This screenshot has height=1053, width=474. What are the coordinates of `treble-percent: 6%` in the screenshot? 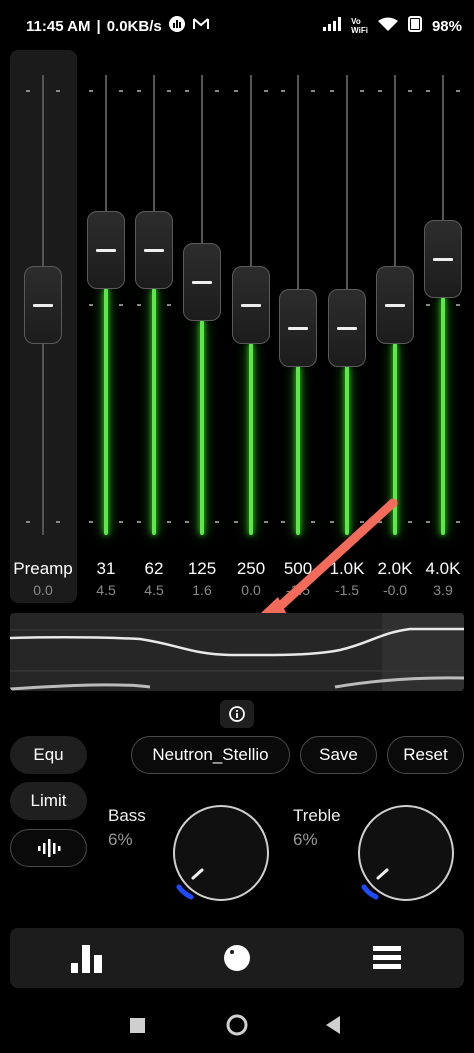 It's located at (305, 839).